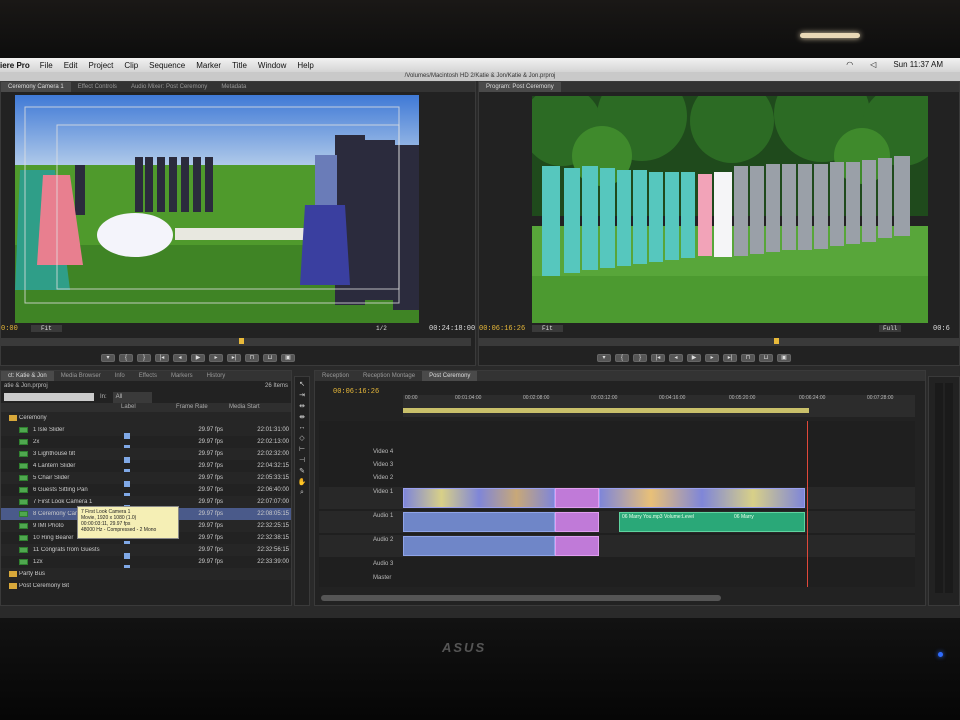 The height and width of the screenshot is (720, 960). Describe the element at coordinates (305, 65) in the screenshot. I see `menu-help: Help` at that location.